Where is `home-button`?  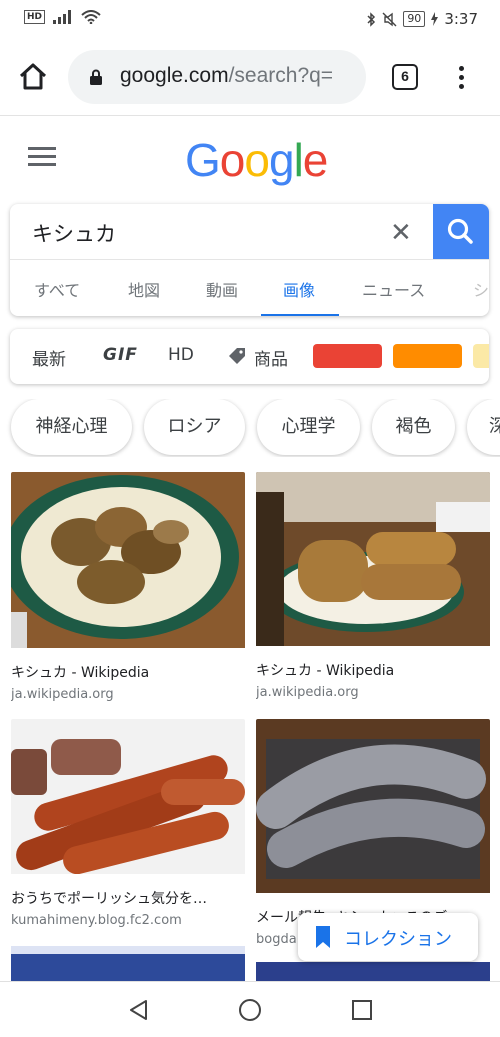
home-button is located at coordinates (33, 77).